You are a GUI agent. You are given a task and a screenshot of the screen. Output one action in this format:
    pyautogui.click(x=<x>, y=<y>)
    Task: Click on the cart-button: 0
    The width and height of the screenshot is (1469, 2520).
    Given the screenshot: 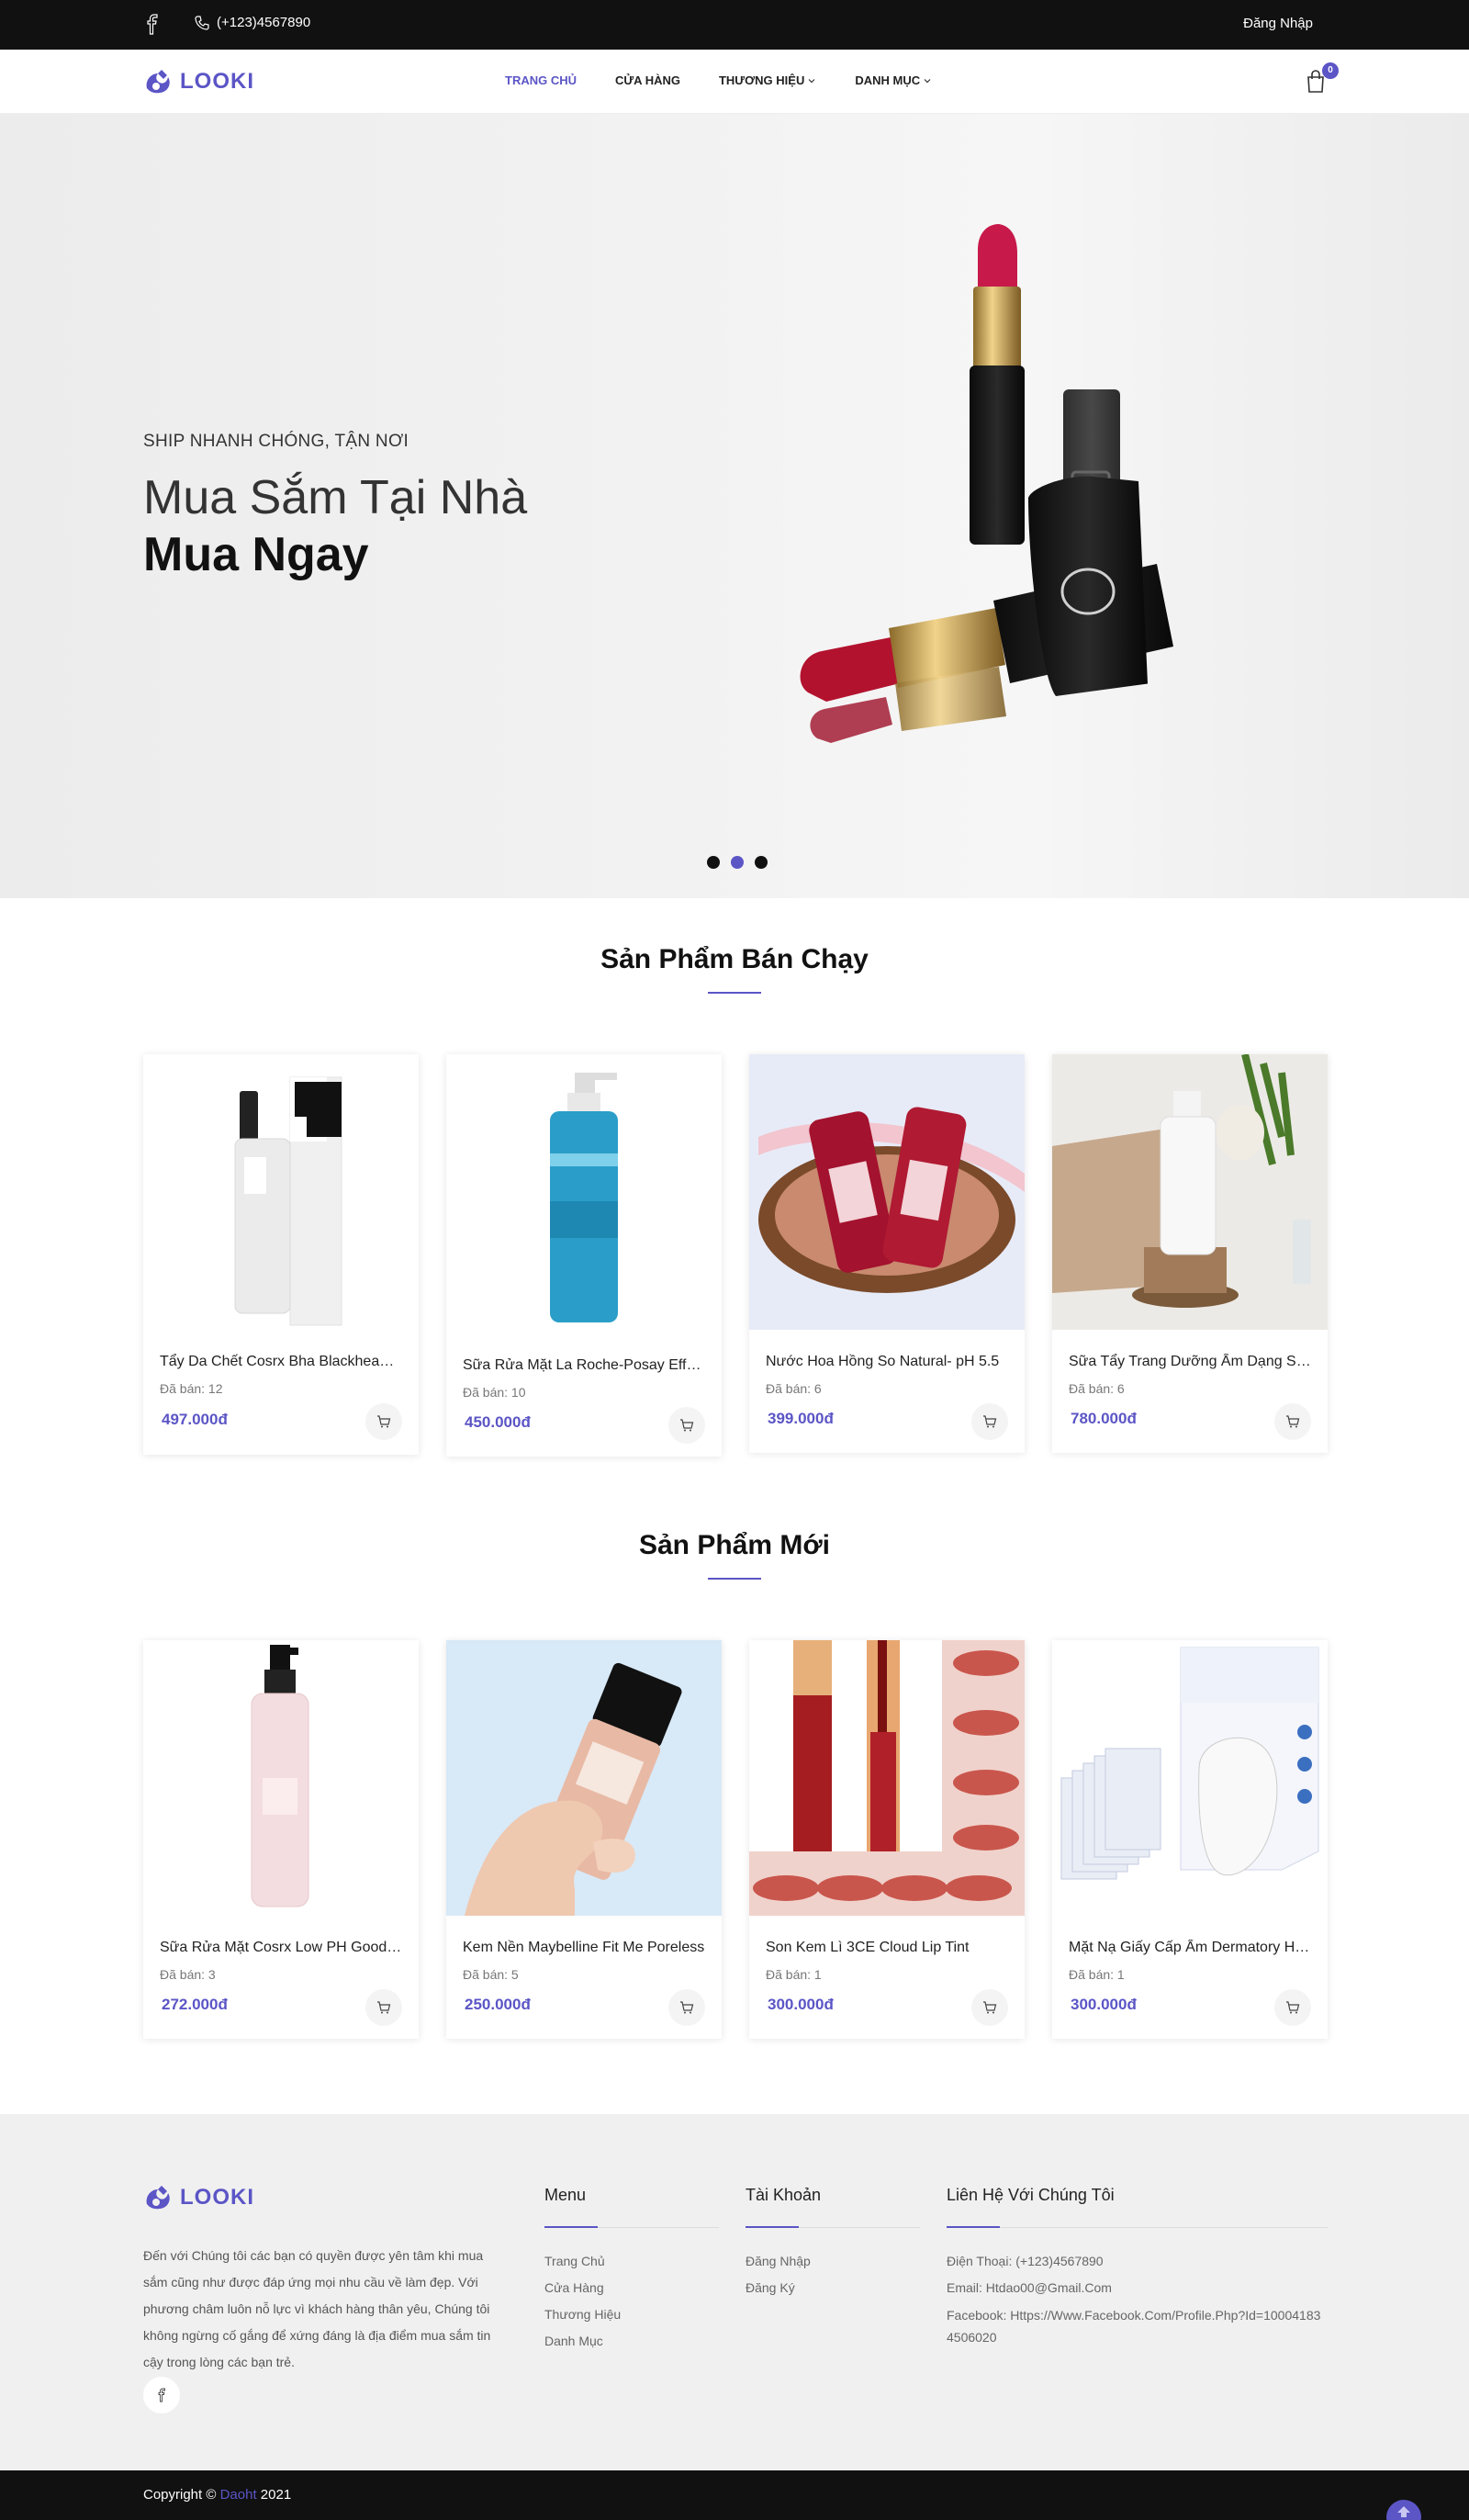 What is the action you would take?
    pyautogui.click(x=1322, y=78)
    